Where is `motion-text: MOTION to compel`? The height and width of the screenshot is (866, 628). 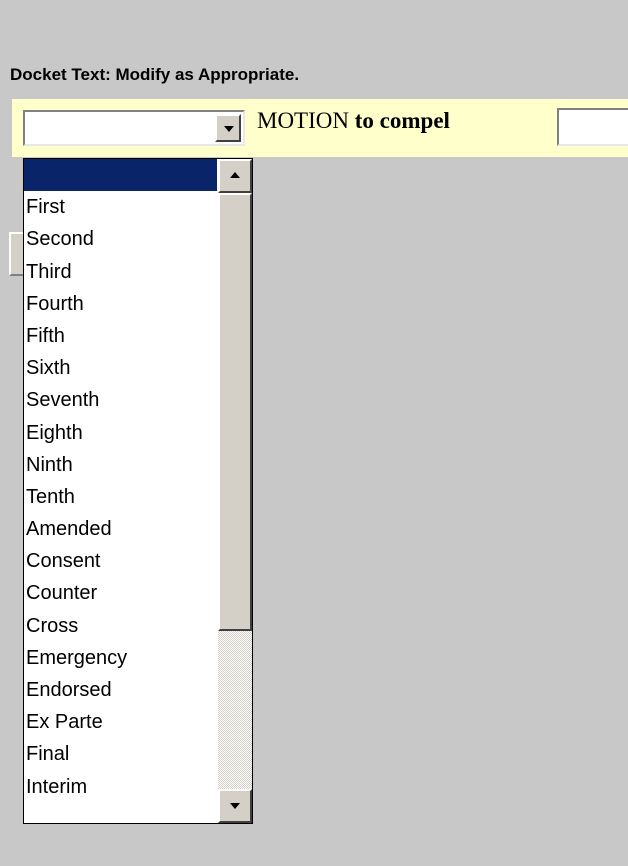 motion-text: MOTION to compel is located at coordinates (353, 121).